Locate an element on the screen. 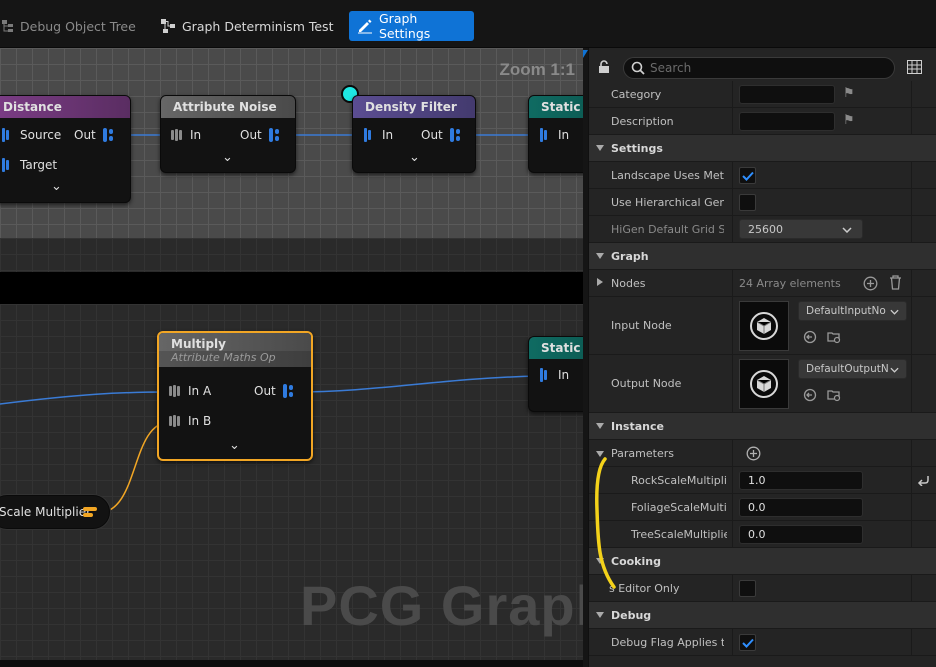 The image size is (936, 667). property-category: Category ⚑ is located at coordinates (762, 94).